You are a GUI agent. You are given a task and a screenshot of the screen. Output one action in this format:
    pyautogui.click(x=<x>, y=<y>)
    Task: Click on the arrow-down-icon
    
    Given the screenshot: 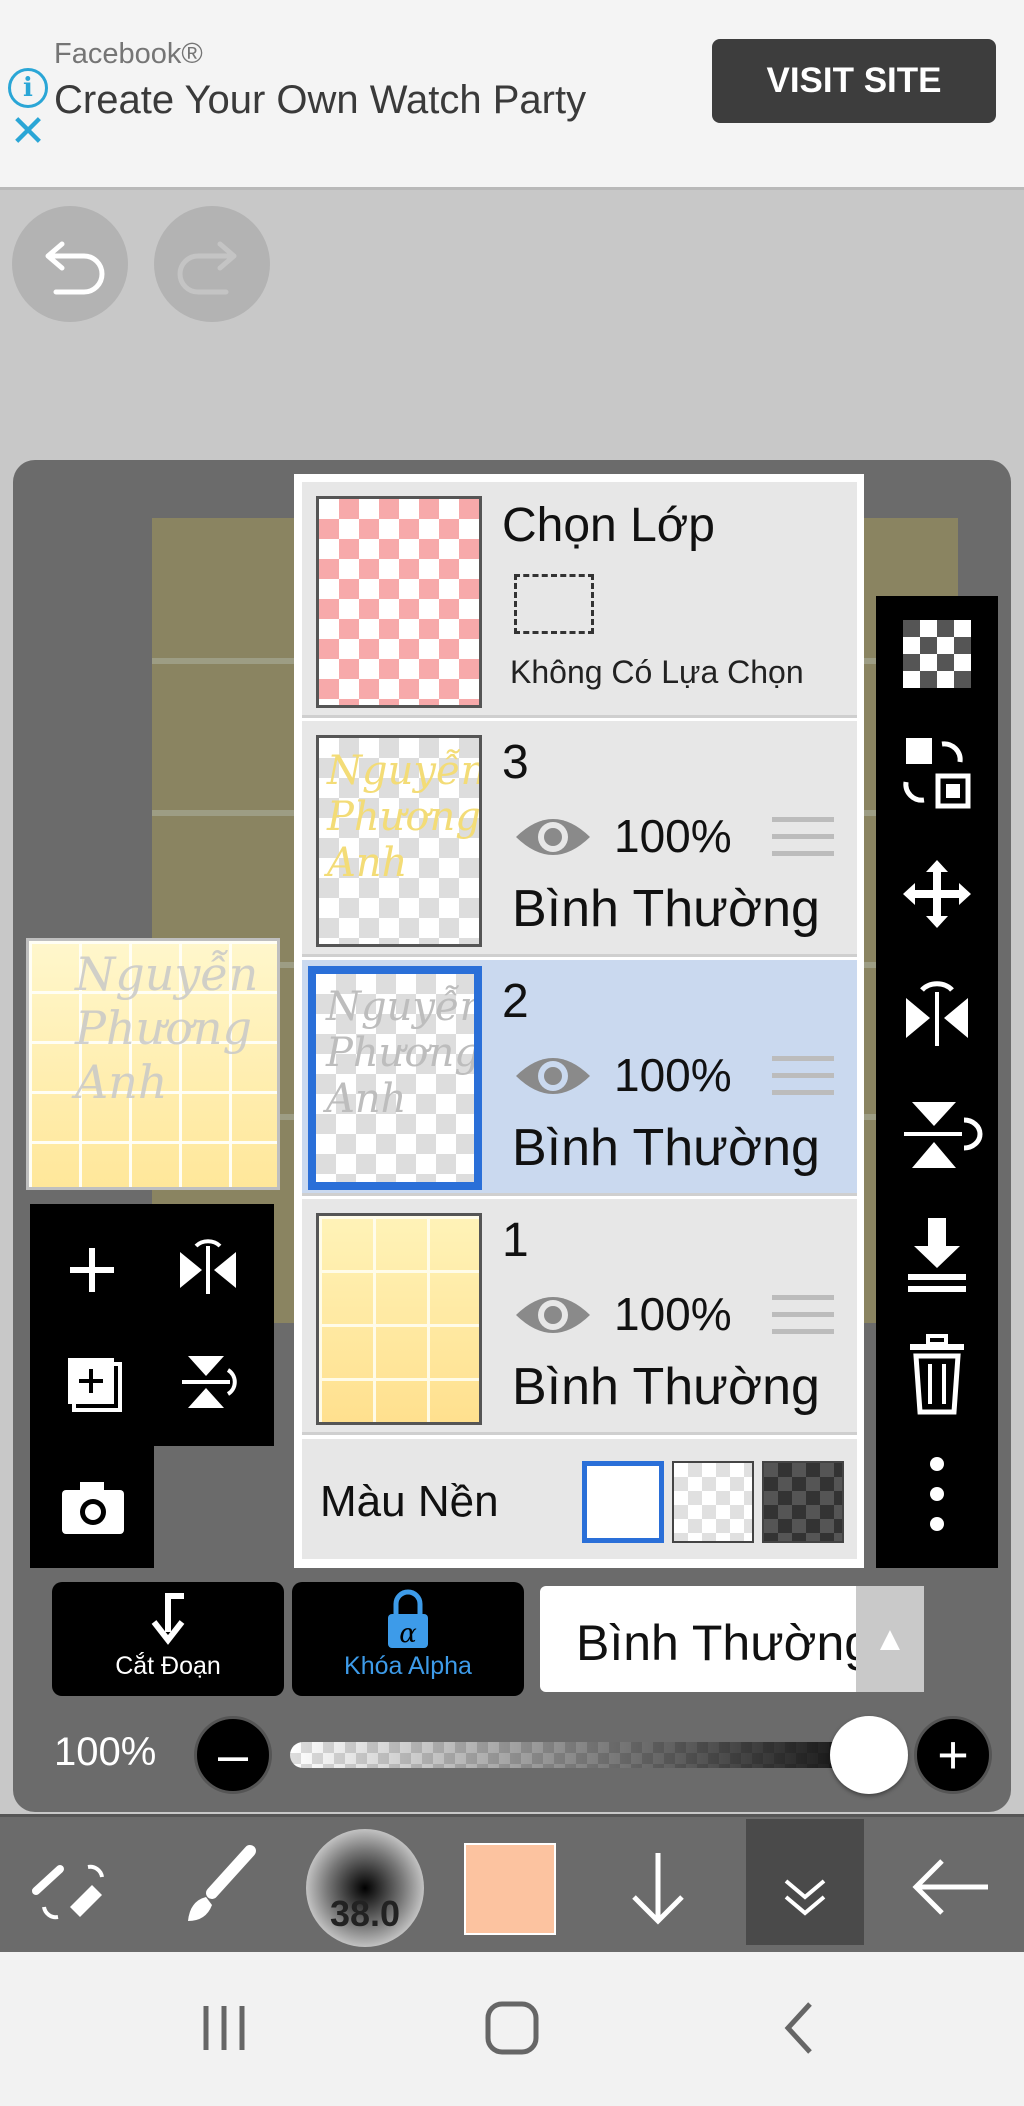 What is the action you would take?
    pyautogui.click(x=658, y=1889)
    